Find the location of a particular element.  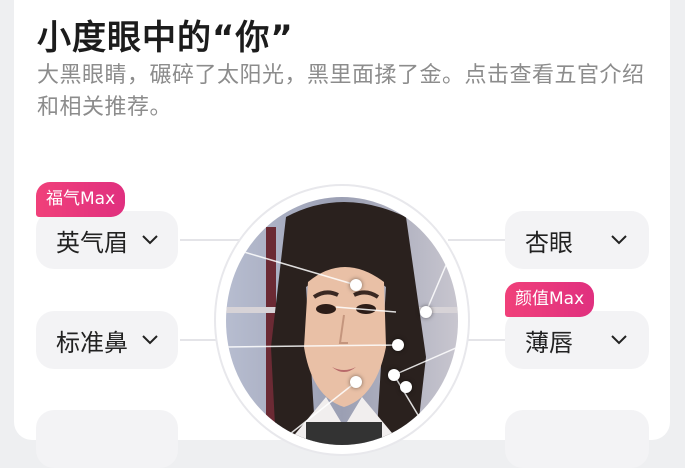

feature-pill-nose: 标准鼻 is located at coordinates (107, 340).